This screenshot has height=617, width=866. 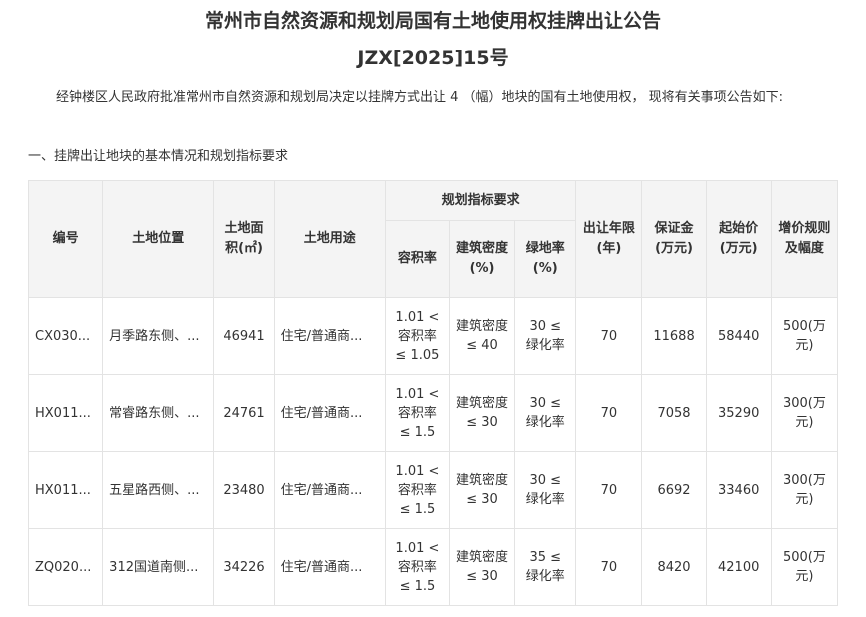 What do you see at coordinates (432, 21) in the screenshot?
I see `announcement-title: 常州市自然资源和规划局国有土地使用权挂牌出让公告` at bounding box center [432, 21].